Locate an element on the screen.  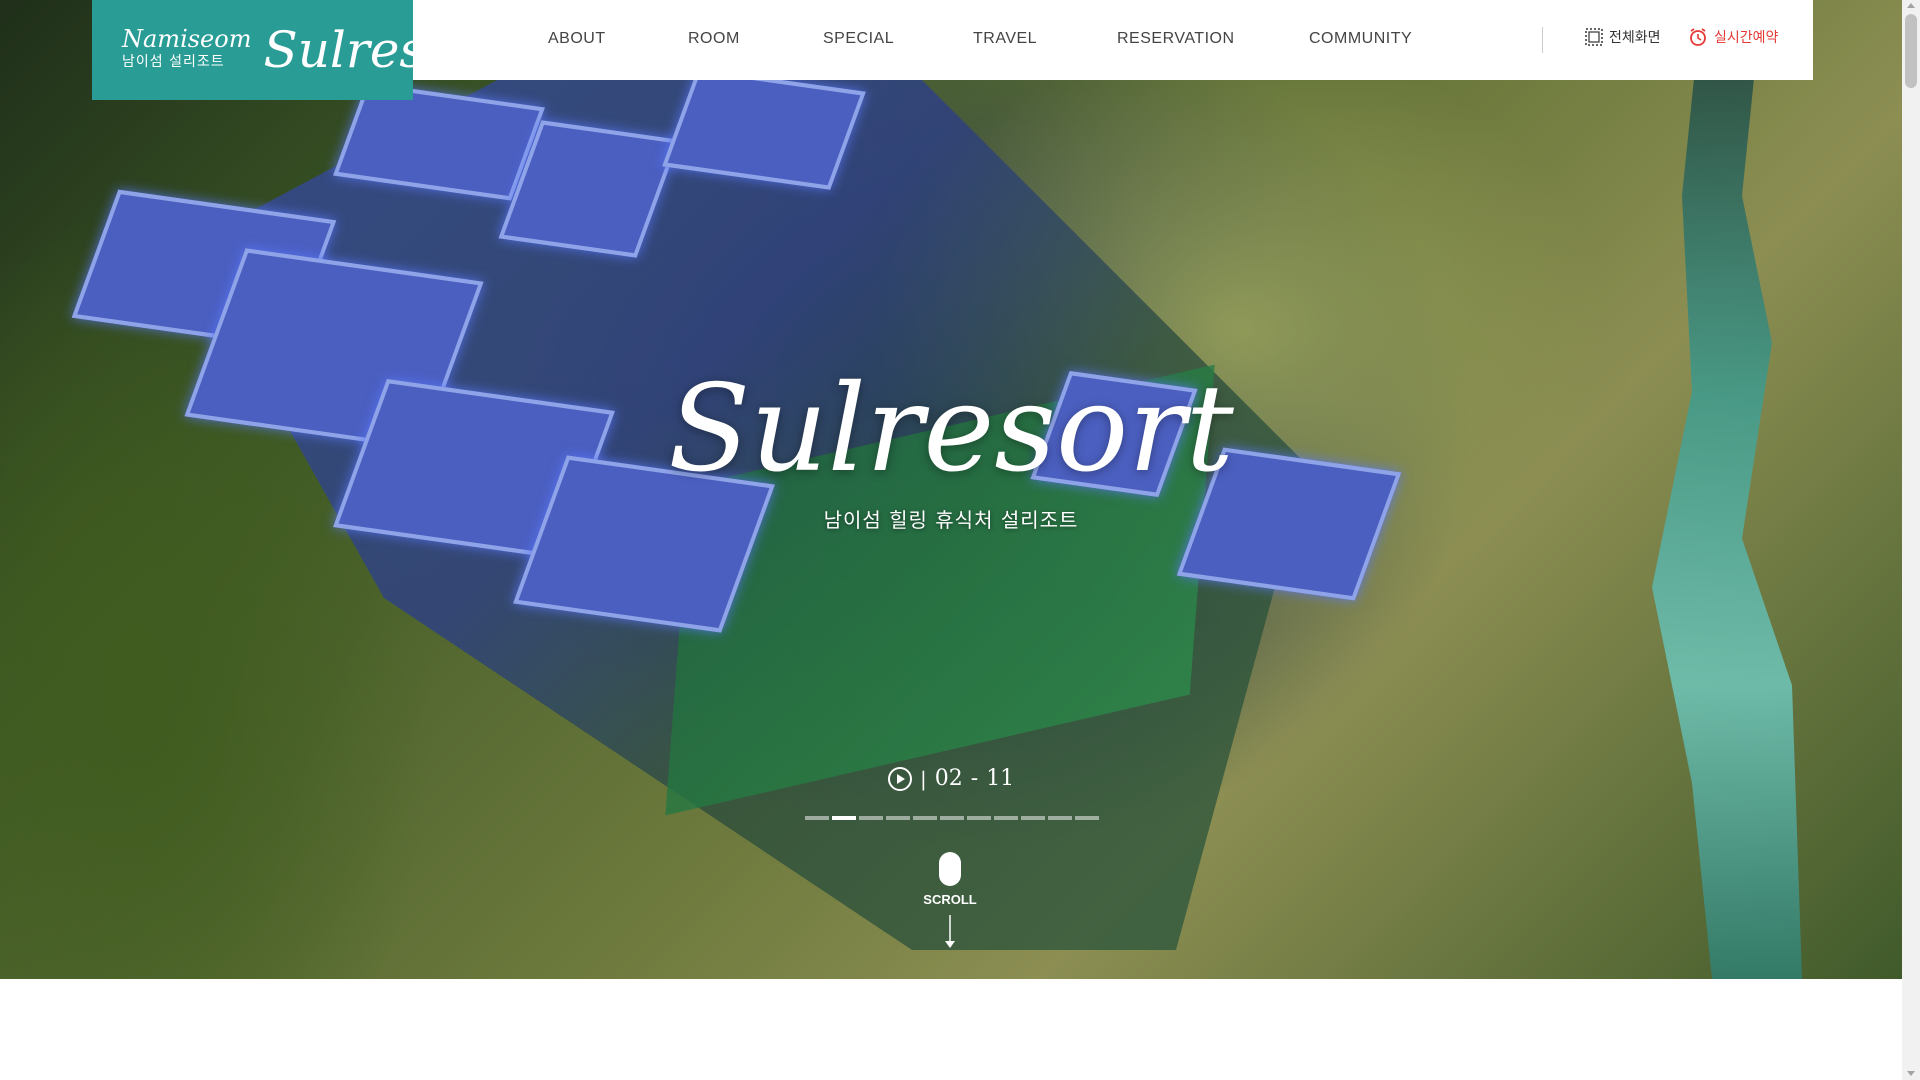
fullscreen-button: 전체화면 is located at coordinates (1623, 37).